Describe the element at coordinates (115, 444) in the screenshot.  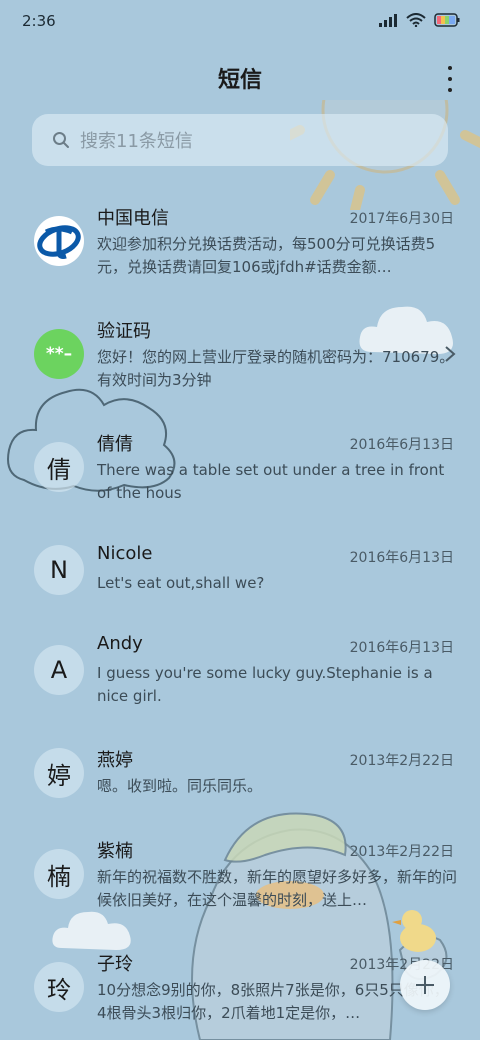
I see `sender-name: 倩倩` at that location.